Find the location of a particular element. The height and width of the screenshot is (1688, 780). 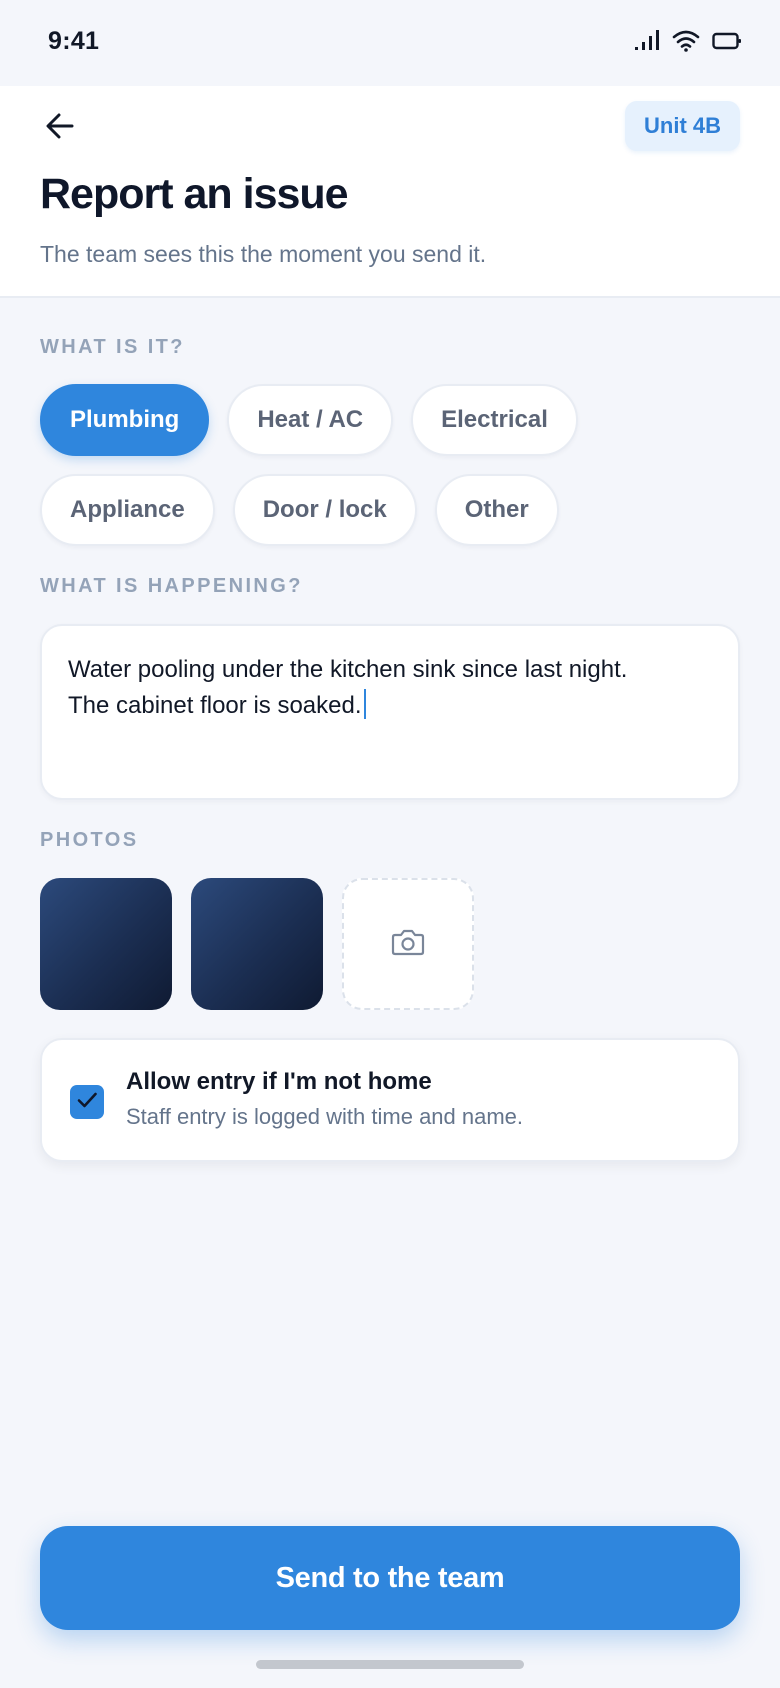

checkmark-icon is located at coordinates (87, 1102).